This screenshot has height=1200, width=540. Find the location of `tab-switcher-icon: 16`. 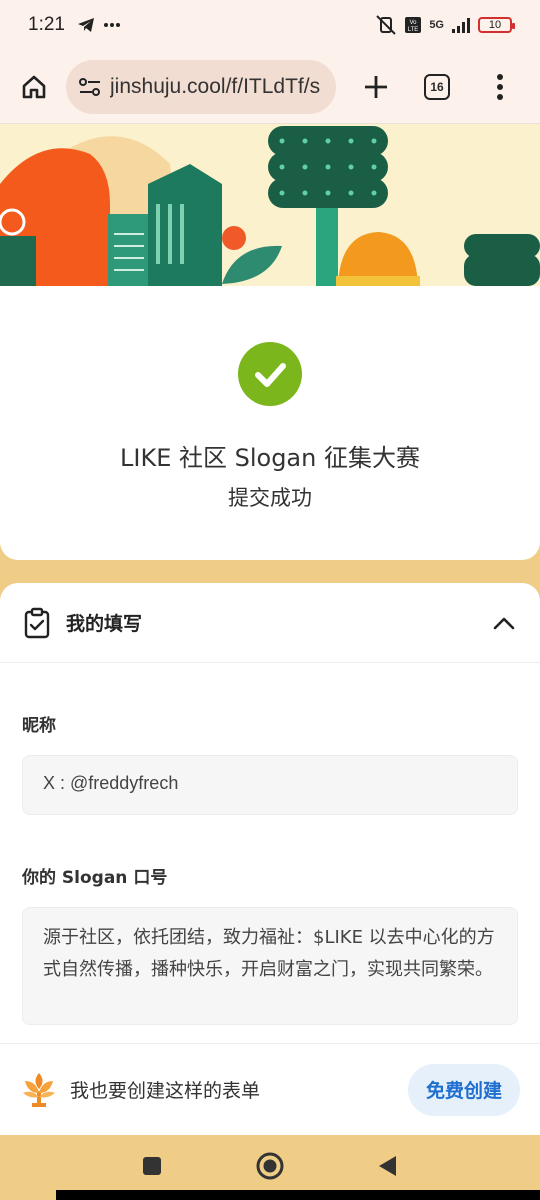

tab-switcher-icon: 16 is located at coordinates (437, 86).